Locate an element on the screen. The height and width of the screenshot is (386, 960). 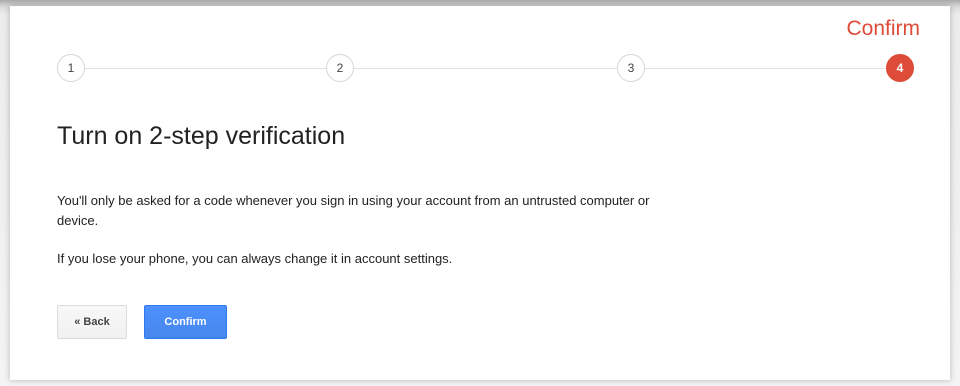
back-button: « Back is located at coordinates (92, 322).